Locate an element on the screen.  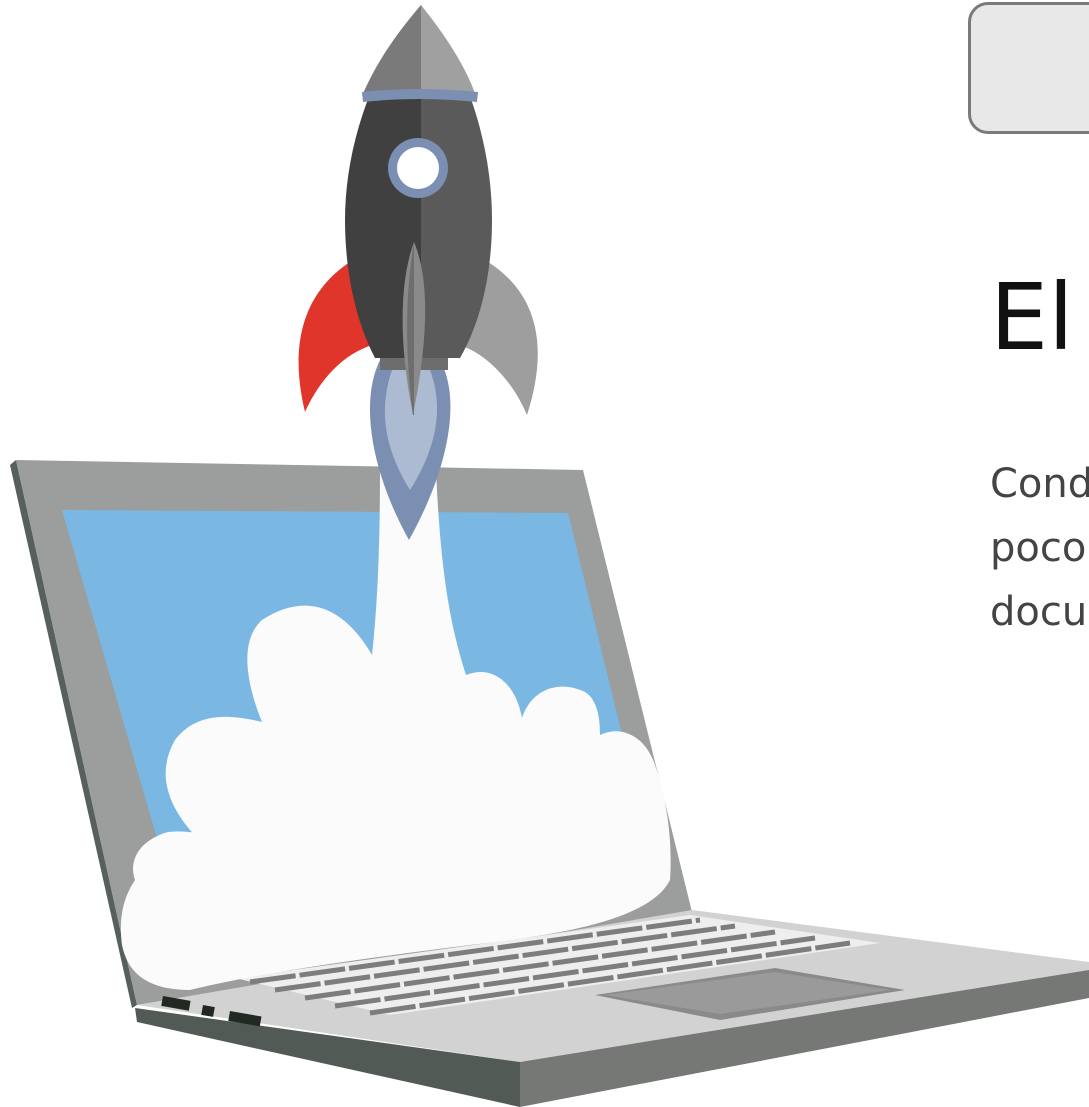
description-line: Cond is located at coordinates (1039, 484).